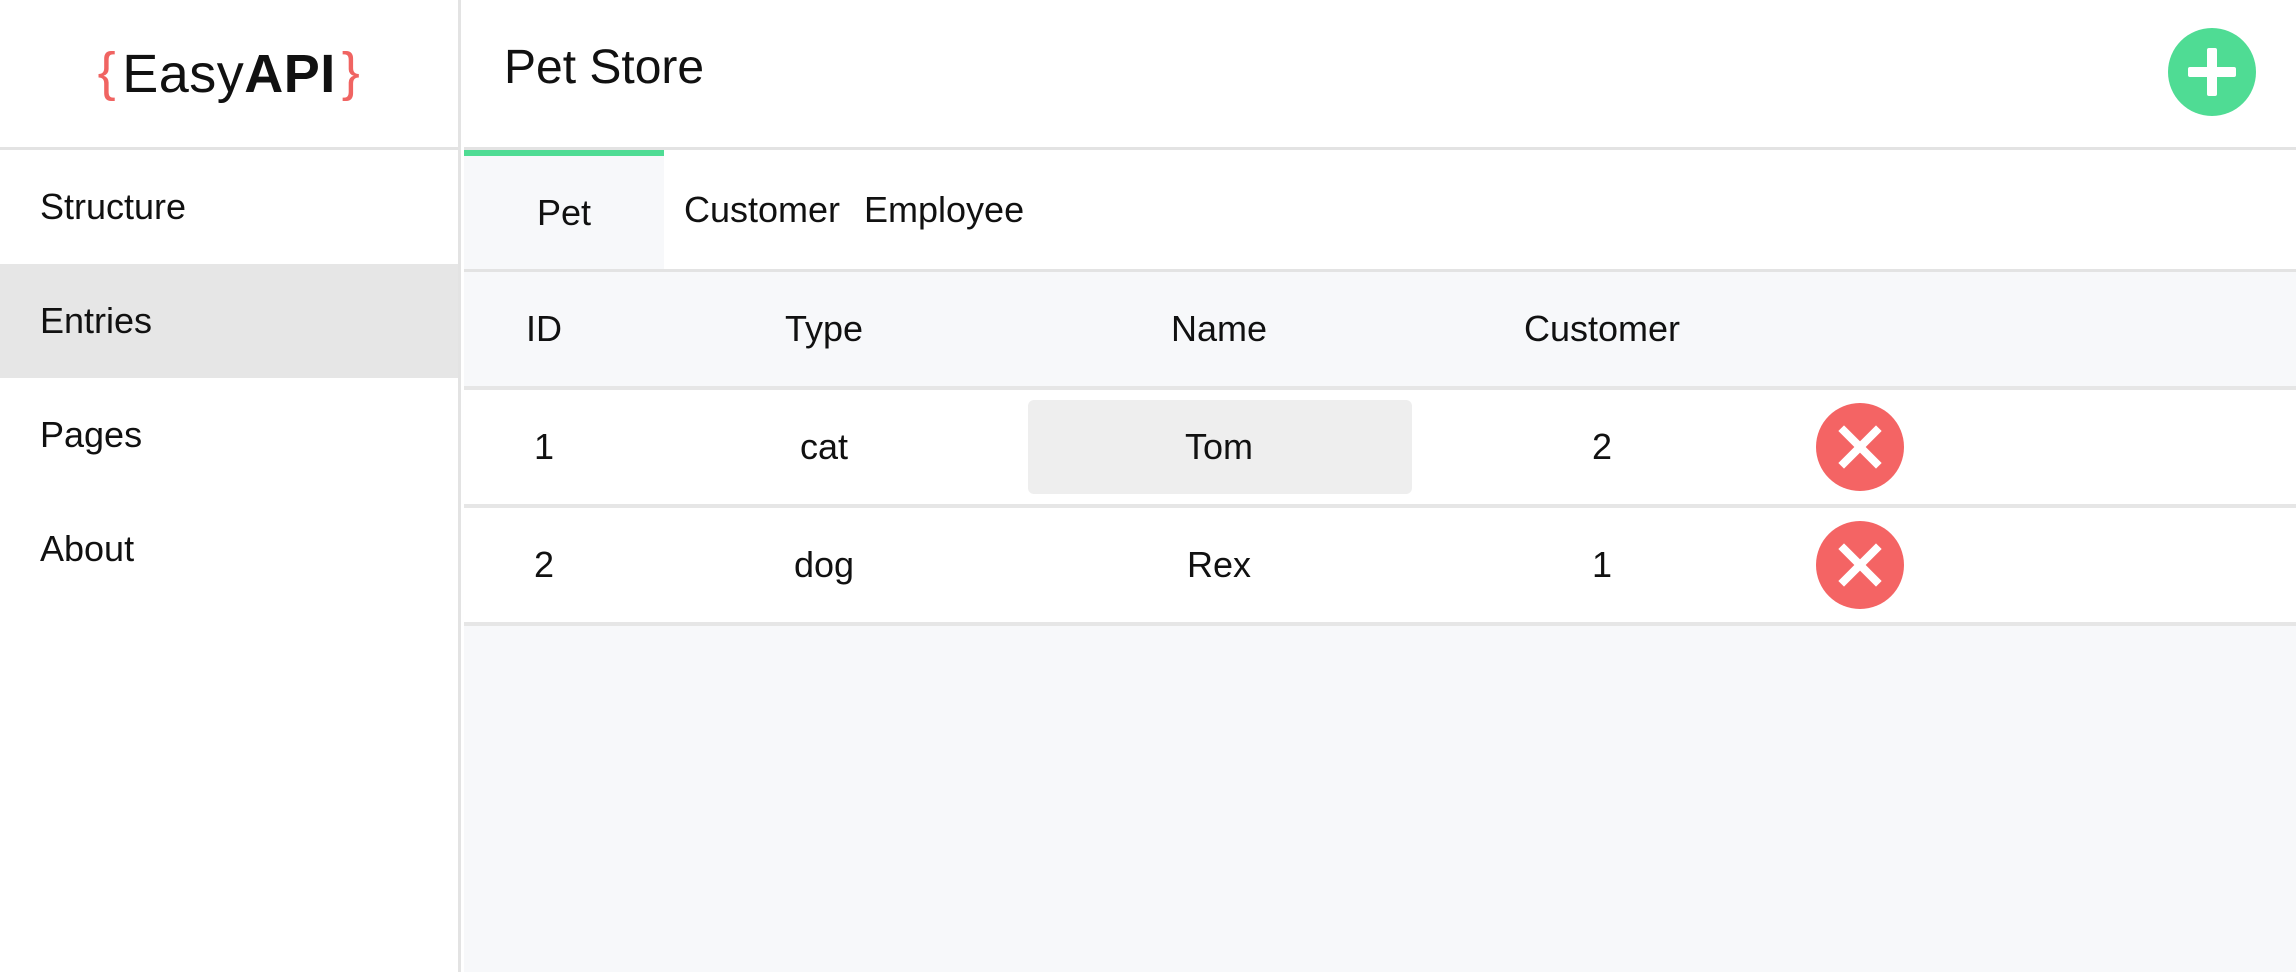 The image size is (2296, 972). Describe the element at coordinates (544, 328) in the screenshot. I see `column-header-id: ID` at that location.